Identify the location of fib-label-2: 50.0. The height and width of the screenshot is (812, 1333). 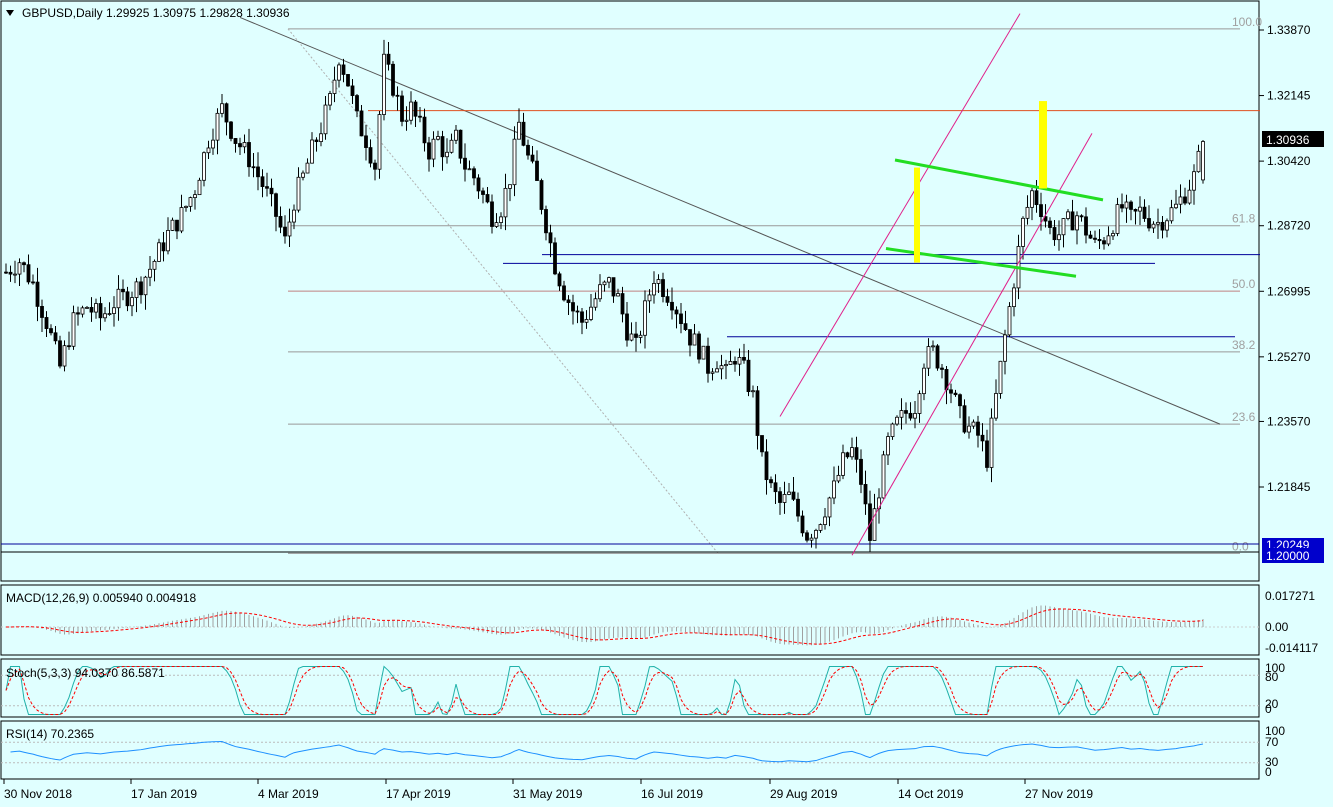
(1244, 284).